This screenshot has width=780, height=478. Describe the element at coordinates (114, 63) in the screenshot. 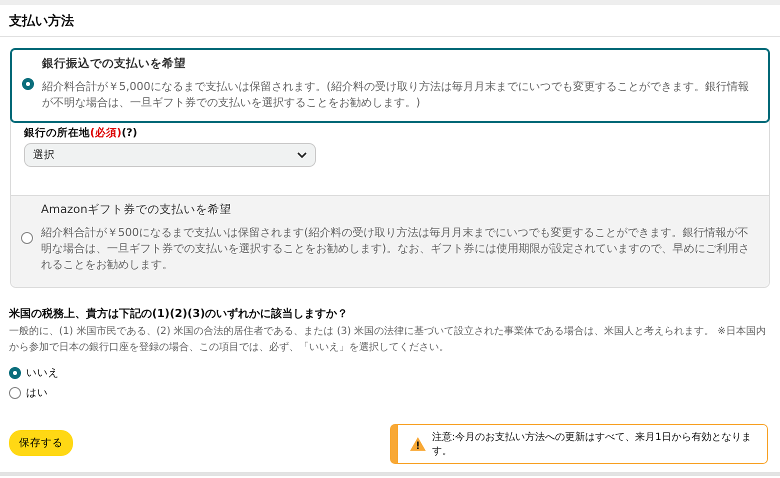

I see `option-title: 銀行振込での支払いを希望` at that location.